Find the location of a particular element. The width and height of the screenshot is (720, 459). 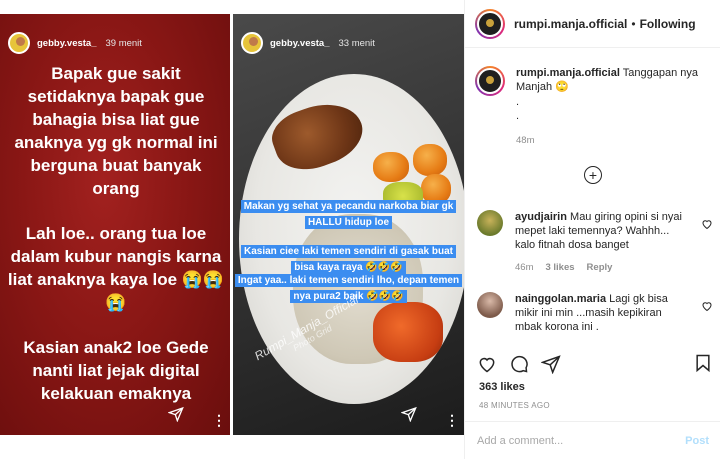

post-actions is located at coordinates (595, 364).